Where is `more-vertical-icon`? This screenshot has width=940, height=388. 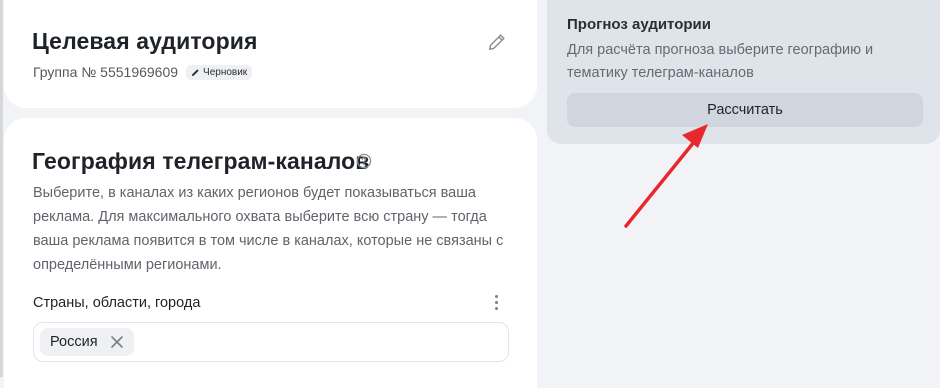 more-vertical-icon is located at coordinates (496, 304).